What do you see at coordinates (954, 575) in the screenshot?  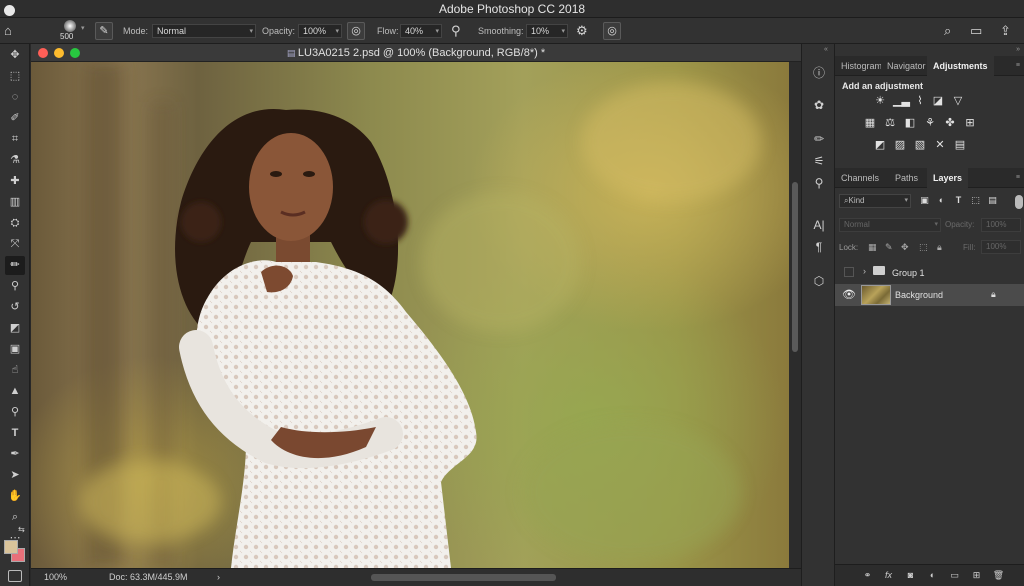 I see `new-group-icon: ▭` at bounding box center [954, 575].